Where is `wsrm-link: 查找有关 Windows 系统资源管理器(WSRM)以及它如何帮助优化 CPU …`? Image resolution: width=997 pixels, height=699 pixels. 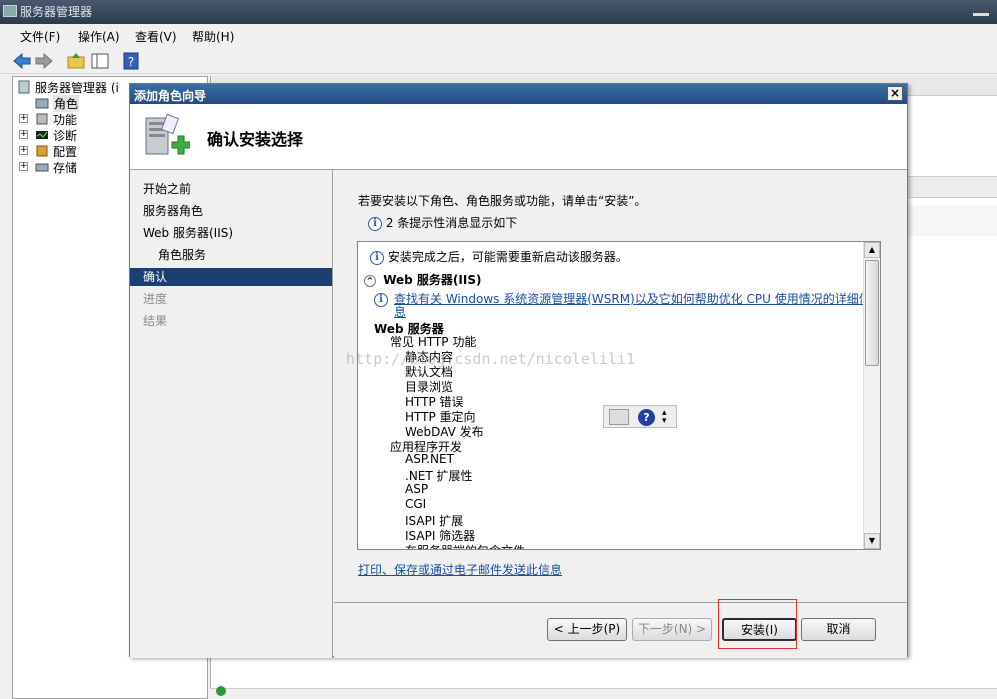 wsrm-link: 查找有关 Windows 系统资源管理器(WSRM)以及它如何帮助优化 CPU … is located at coordinates (629, 298).